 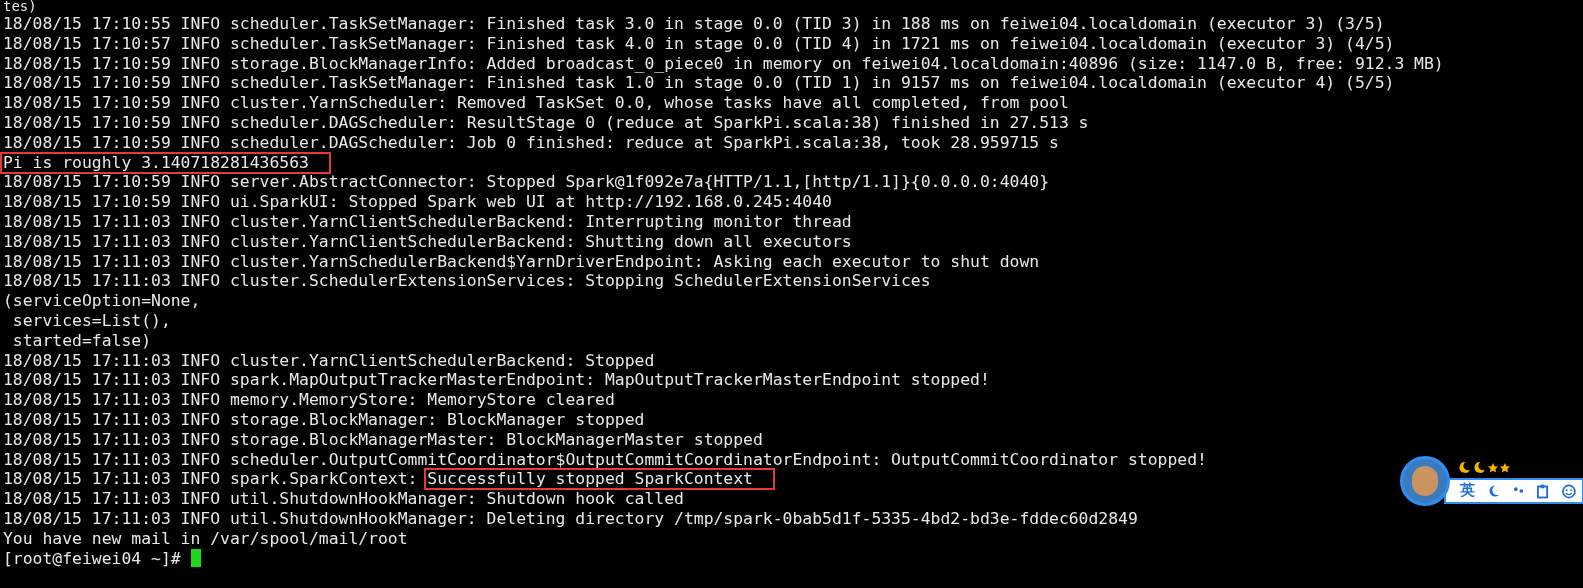 What do you see at coordinates (1467, 491) in the screenshot?
I see `language-mode-toggle: 英` at bounding box center [1467, 491].